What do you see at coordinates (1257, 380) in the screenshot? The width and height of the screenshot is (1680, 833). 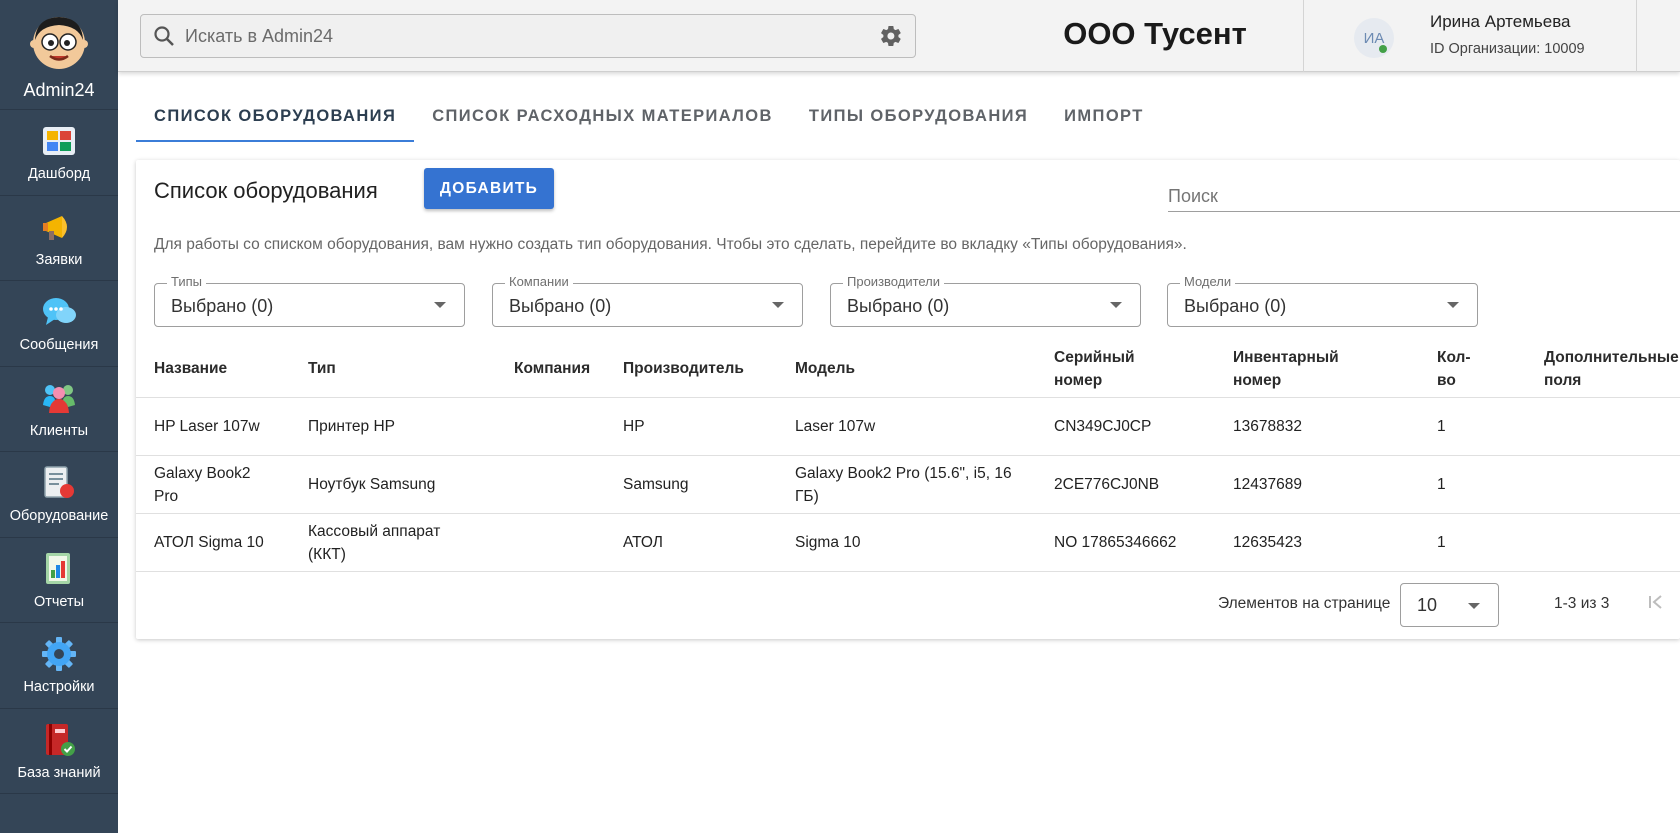 I see `column-header-inventory-line: номер` at bounding box center [1257, 380].